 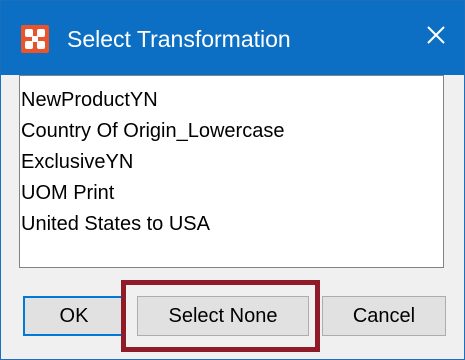 What do you see at coordinates (231, 193) in the screenshot?
I see `list-item: UOM Print` at bounding box center [231, 193].